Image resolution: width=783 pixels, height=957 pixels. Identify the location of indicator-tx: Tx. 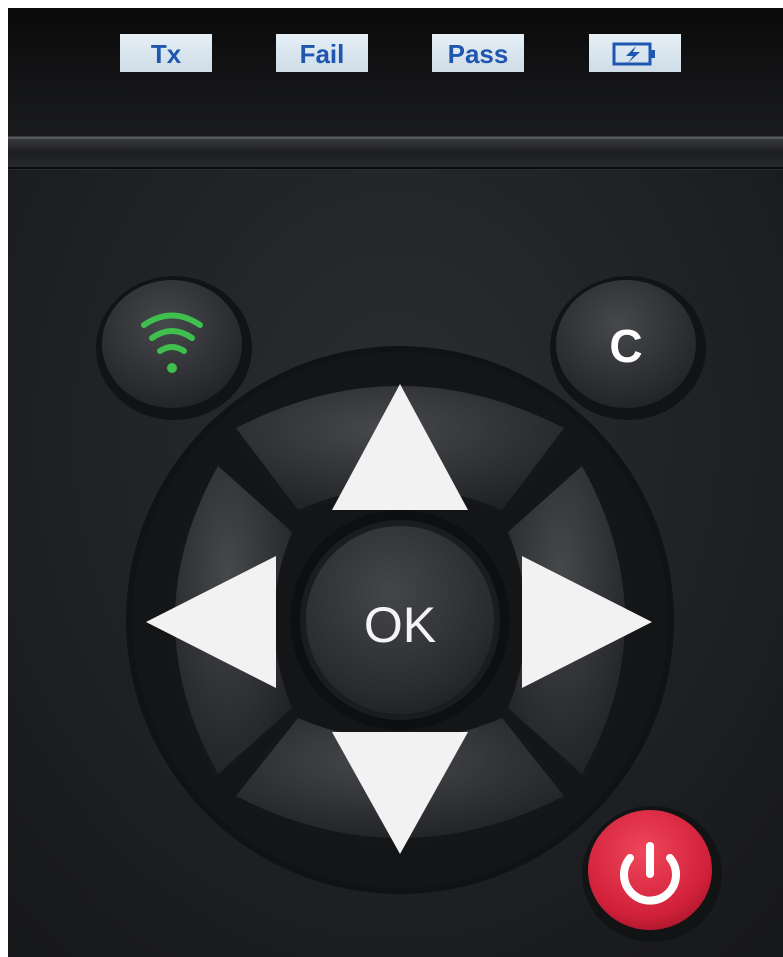
(166, 53).